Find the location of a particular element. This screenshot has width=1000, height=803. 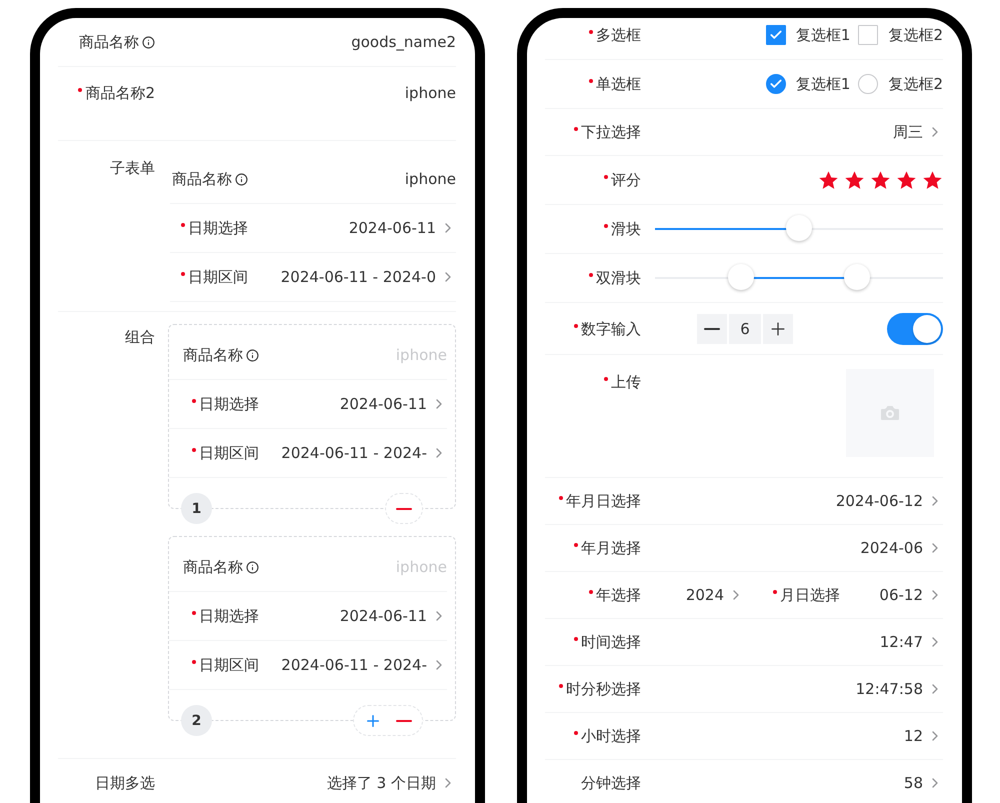

field-label: 时分秒选择 is located at coordinates (603, 689).